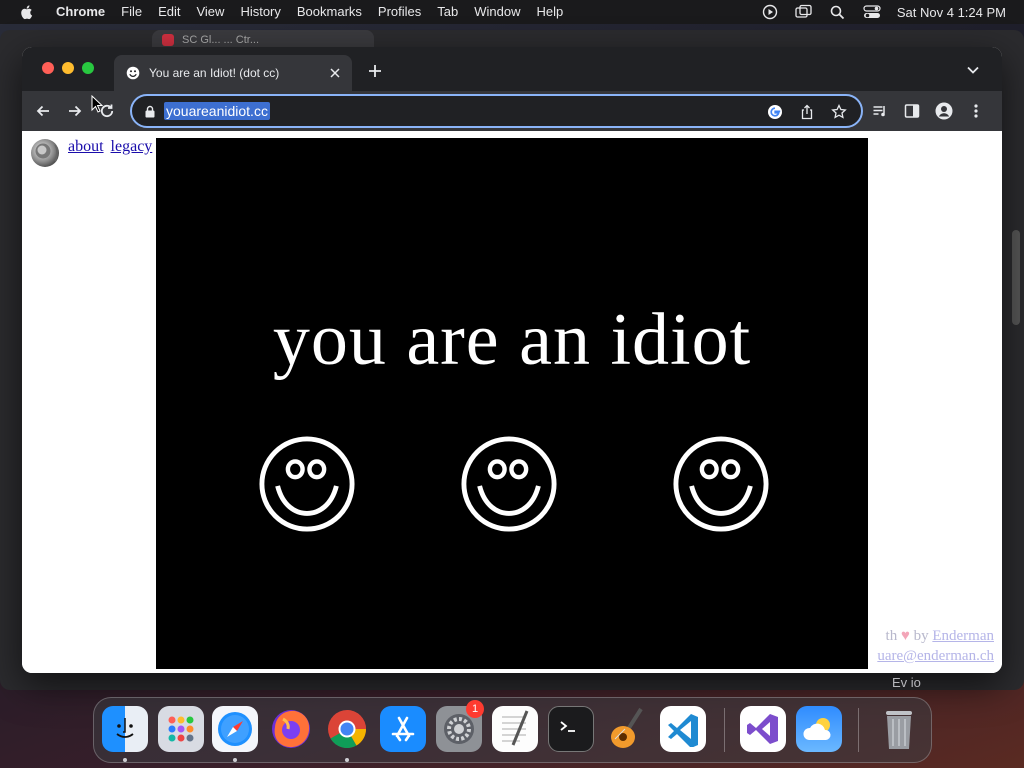 This screenshot has height=768, width=1024. What do you see at coordinates (550, 12) in the screenshot?
I see `menu-help: Help` at bounding box center [550, 12].